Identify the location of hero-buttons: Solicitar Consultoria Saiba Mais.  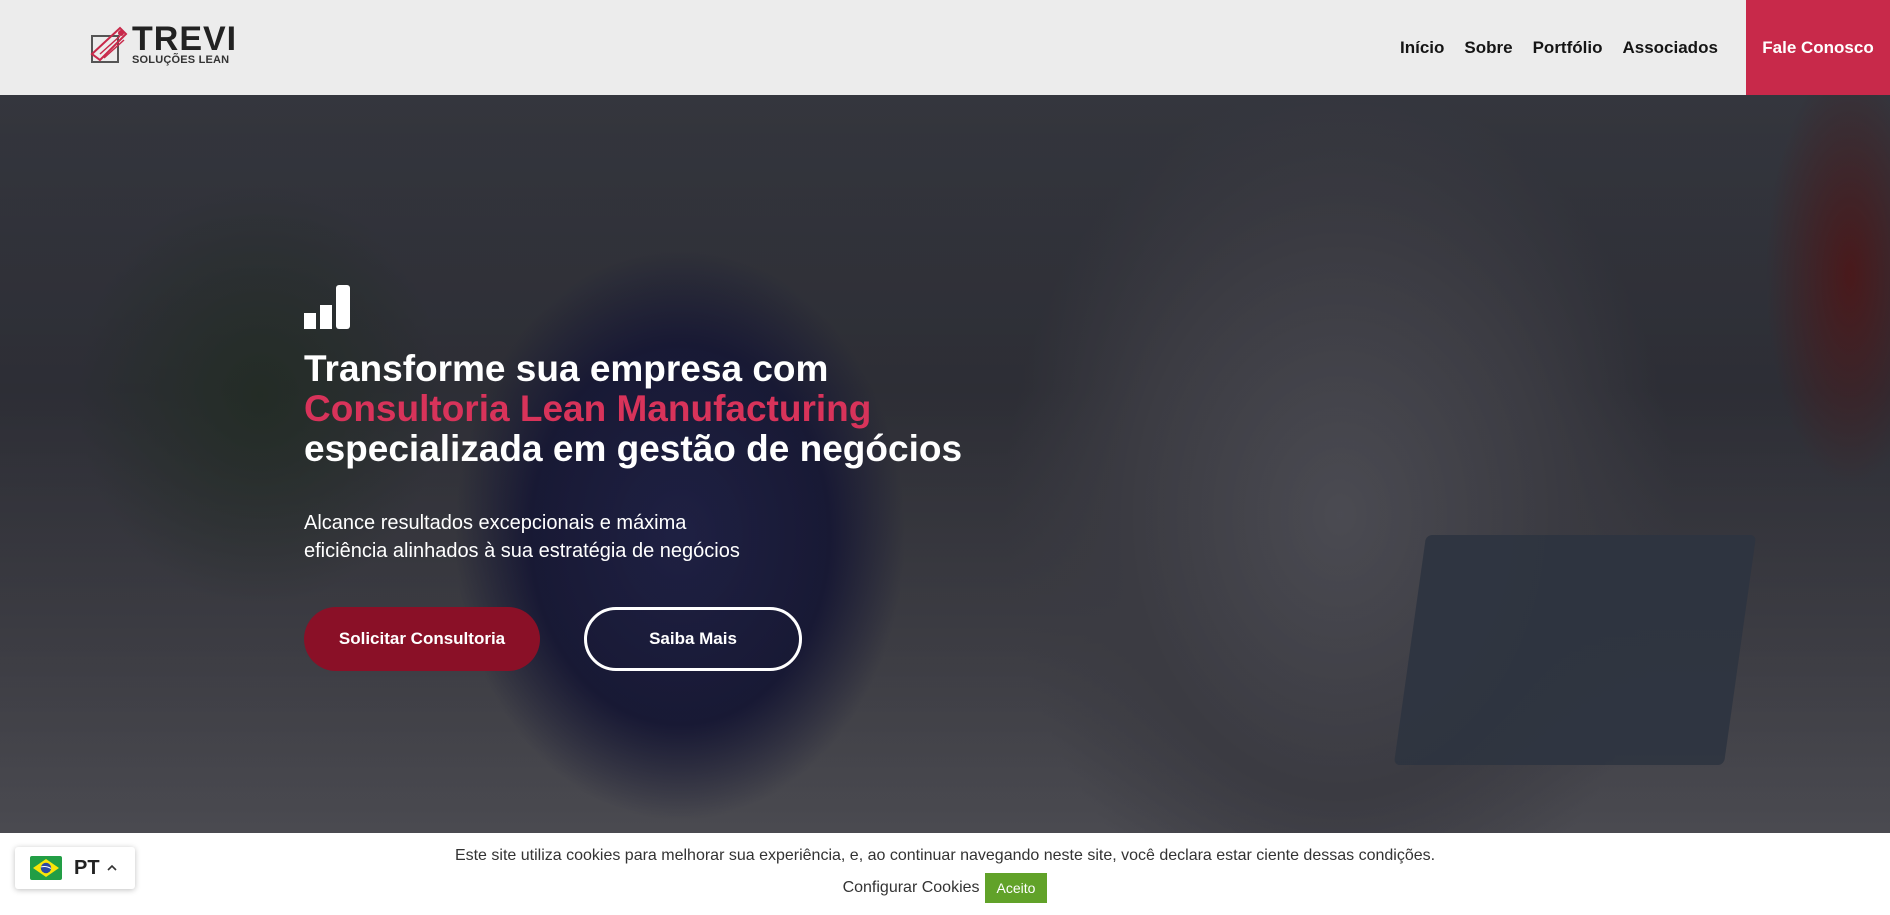
(684, 639).